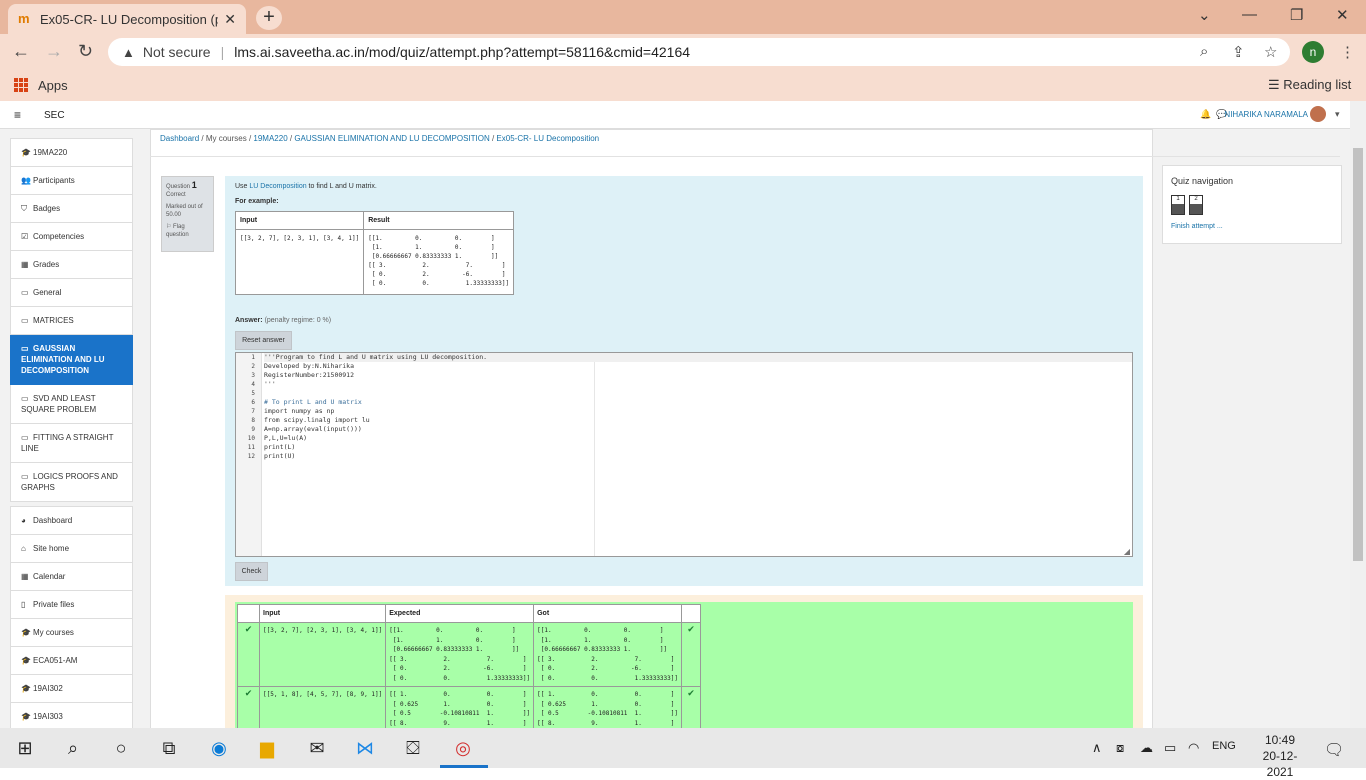 The height and width of the screenshot is (780, 1366). I want to click on file-explorer-icon: ▆, so click(267, 748).